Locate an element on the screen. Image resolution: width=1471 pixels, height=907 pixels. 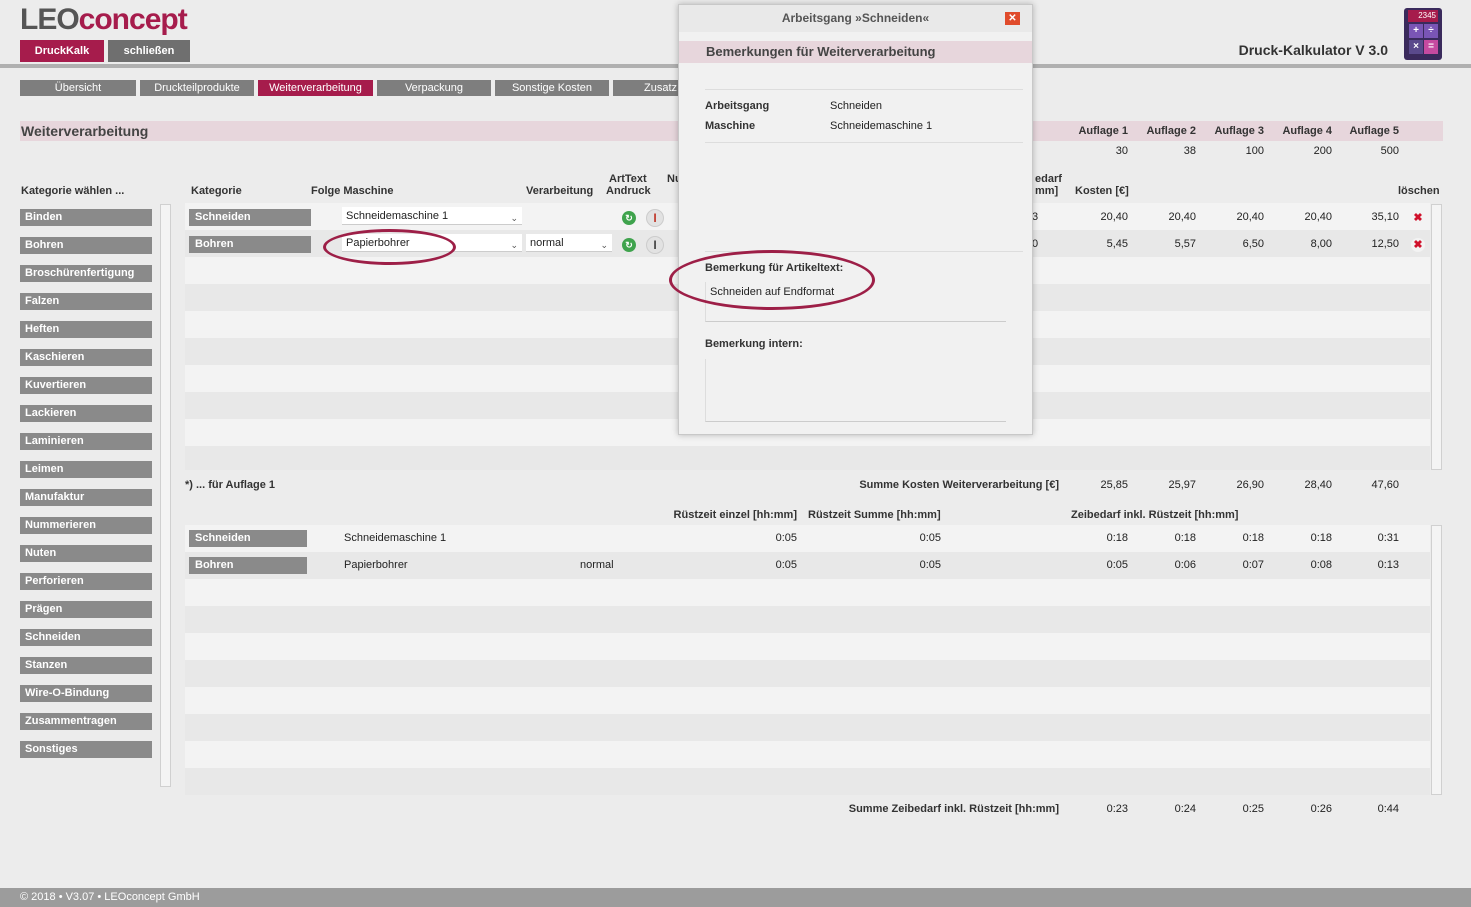
sidebar-item-kuvertieren: Kuvertieren is located at coordinates (86, 385).